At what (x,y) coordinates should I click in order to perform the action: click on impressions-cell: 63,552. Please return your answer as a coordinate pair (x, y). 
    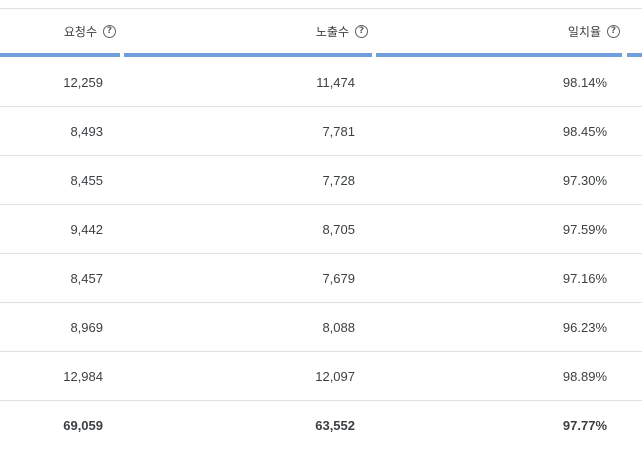
    Looking at the image, I should click on (335, 425).